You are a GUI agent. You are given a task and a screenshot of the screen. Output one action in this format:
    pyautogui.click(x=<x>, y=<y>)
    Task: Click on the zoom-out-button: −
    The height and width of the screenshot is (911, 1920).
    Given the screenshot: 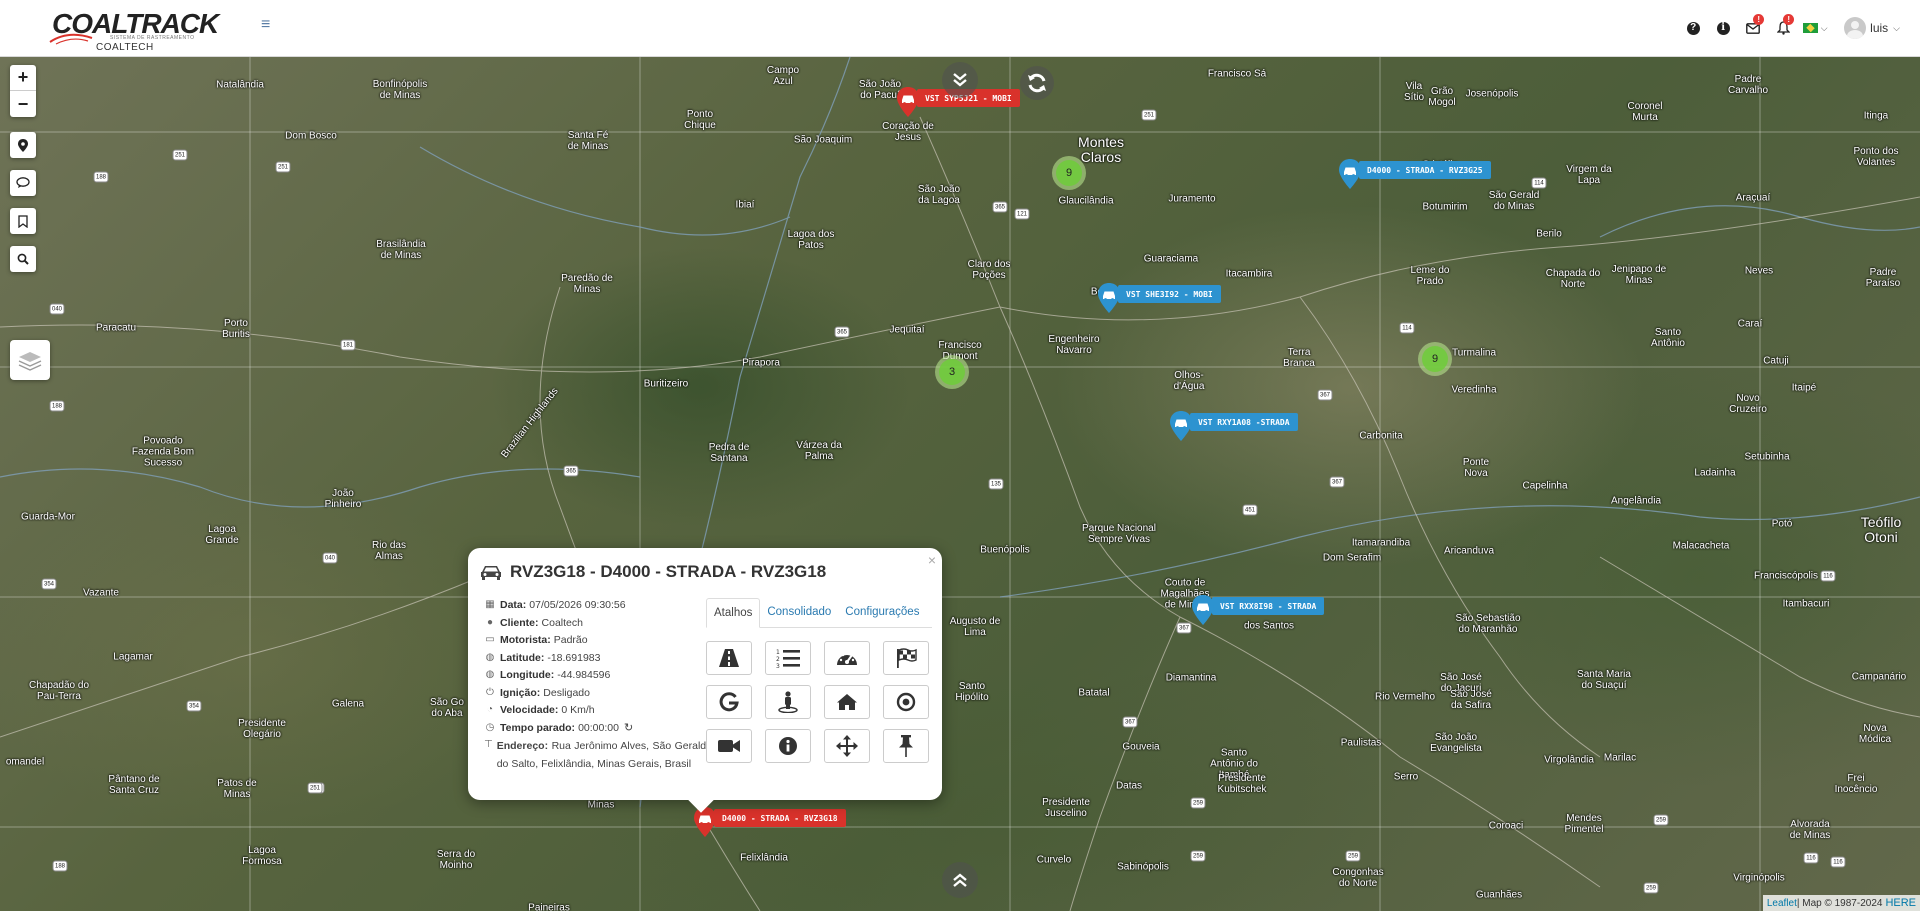 What is the action you would take?
    pyautogui.click(x=23, y=104)
    